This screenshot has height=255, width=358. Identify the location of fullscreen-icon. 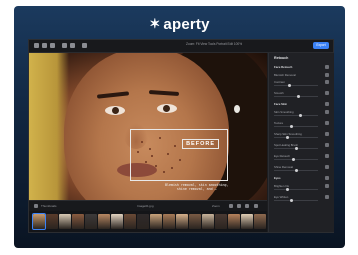
(256, 206).